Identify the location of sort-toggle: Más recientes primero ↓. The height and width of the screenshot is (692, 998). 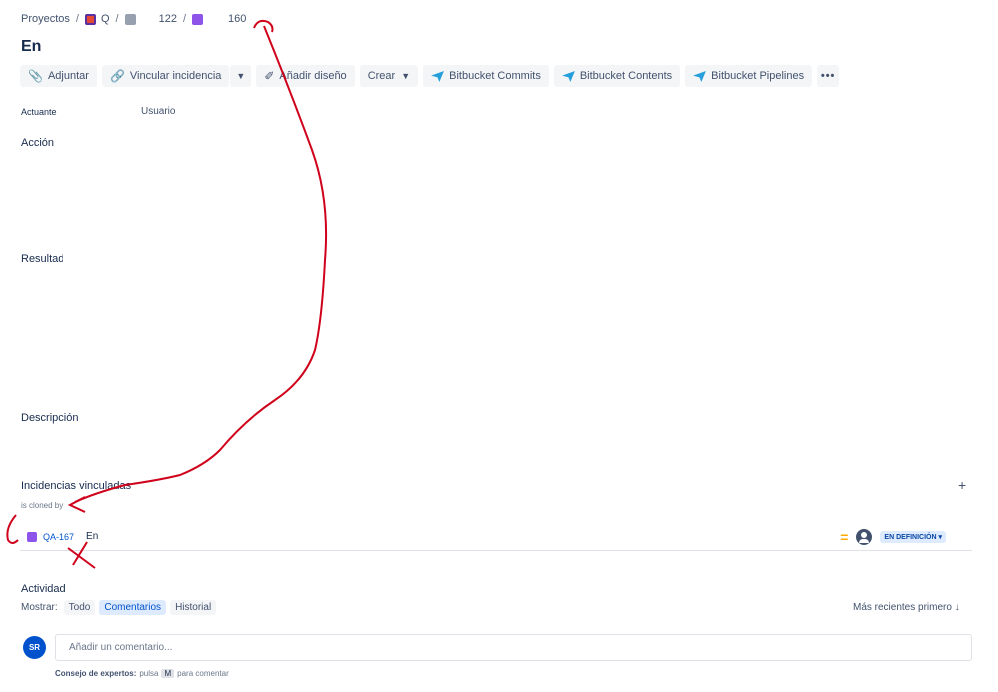
(906, 607).